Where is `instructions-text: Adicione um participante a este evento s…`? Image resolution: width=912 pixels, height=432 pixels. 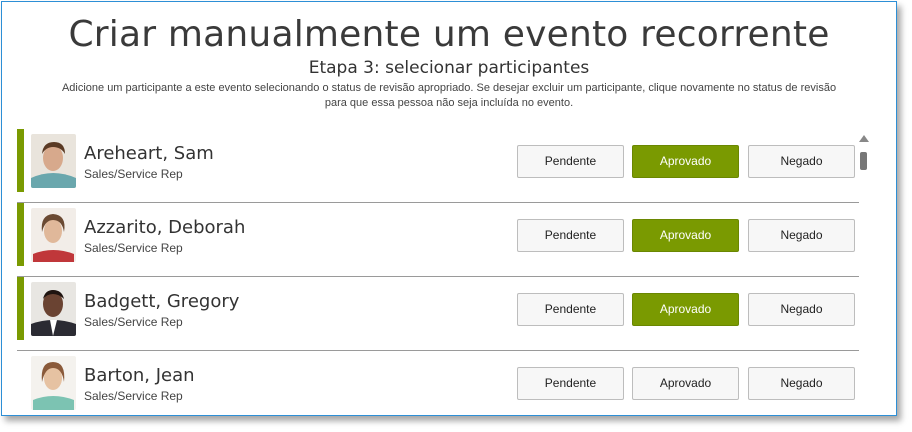 instructions-text: Adicione um participante a este evento s… is located at coordinates (449, 96).